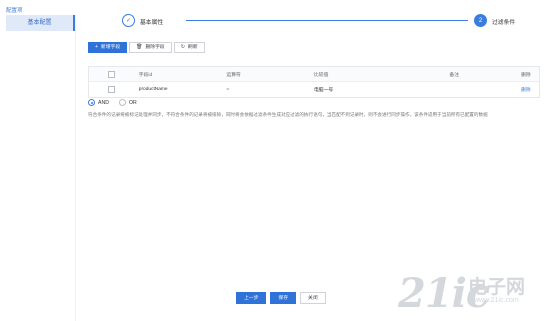 Image resolution: width=554 pixels, height=321 pixels. I want to click on grid-header: 字段id 运算符 比较值 备注 删除, so click(314, 74).